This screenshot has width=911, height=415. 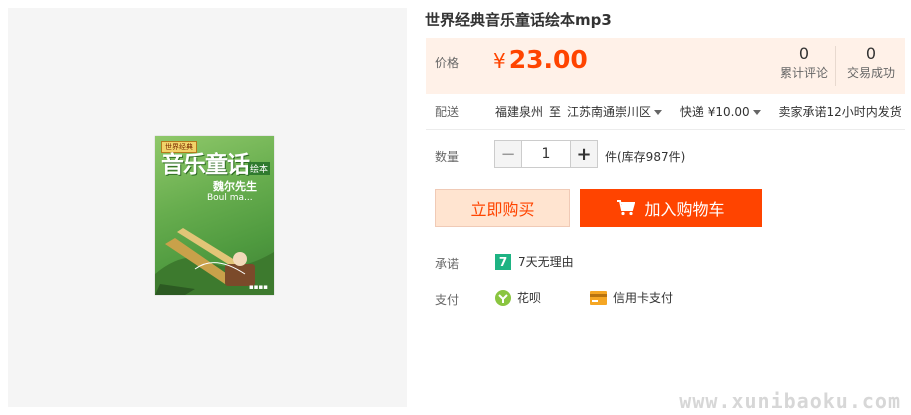 What do you see at coordinates (555, 112) in the screenshot?
I see `shipping-to-word: 至` at bounding box center [555, 112].